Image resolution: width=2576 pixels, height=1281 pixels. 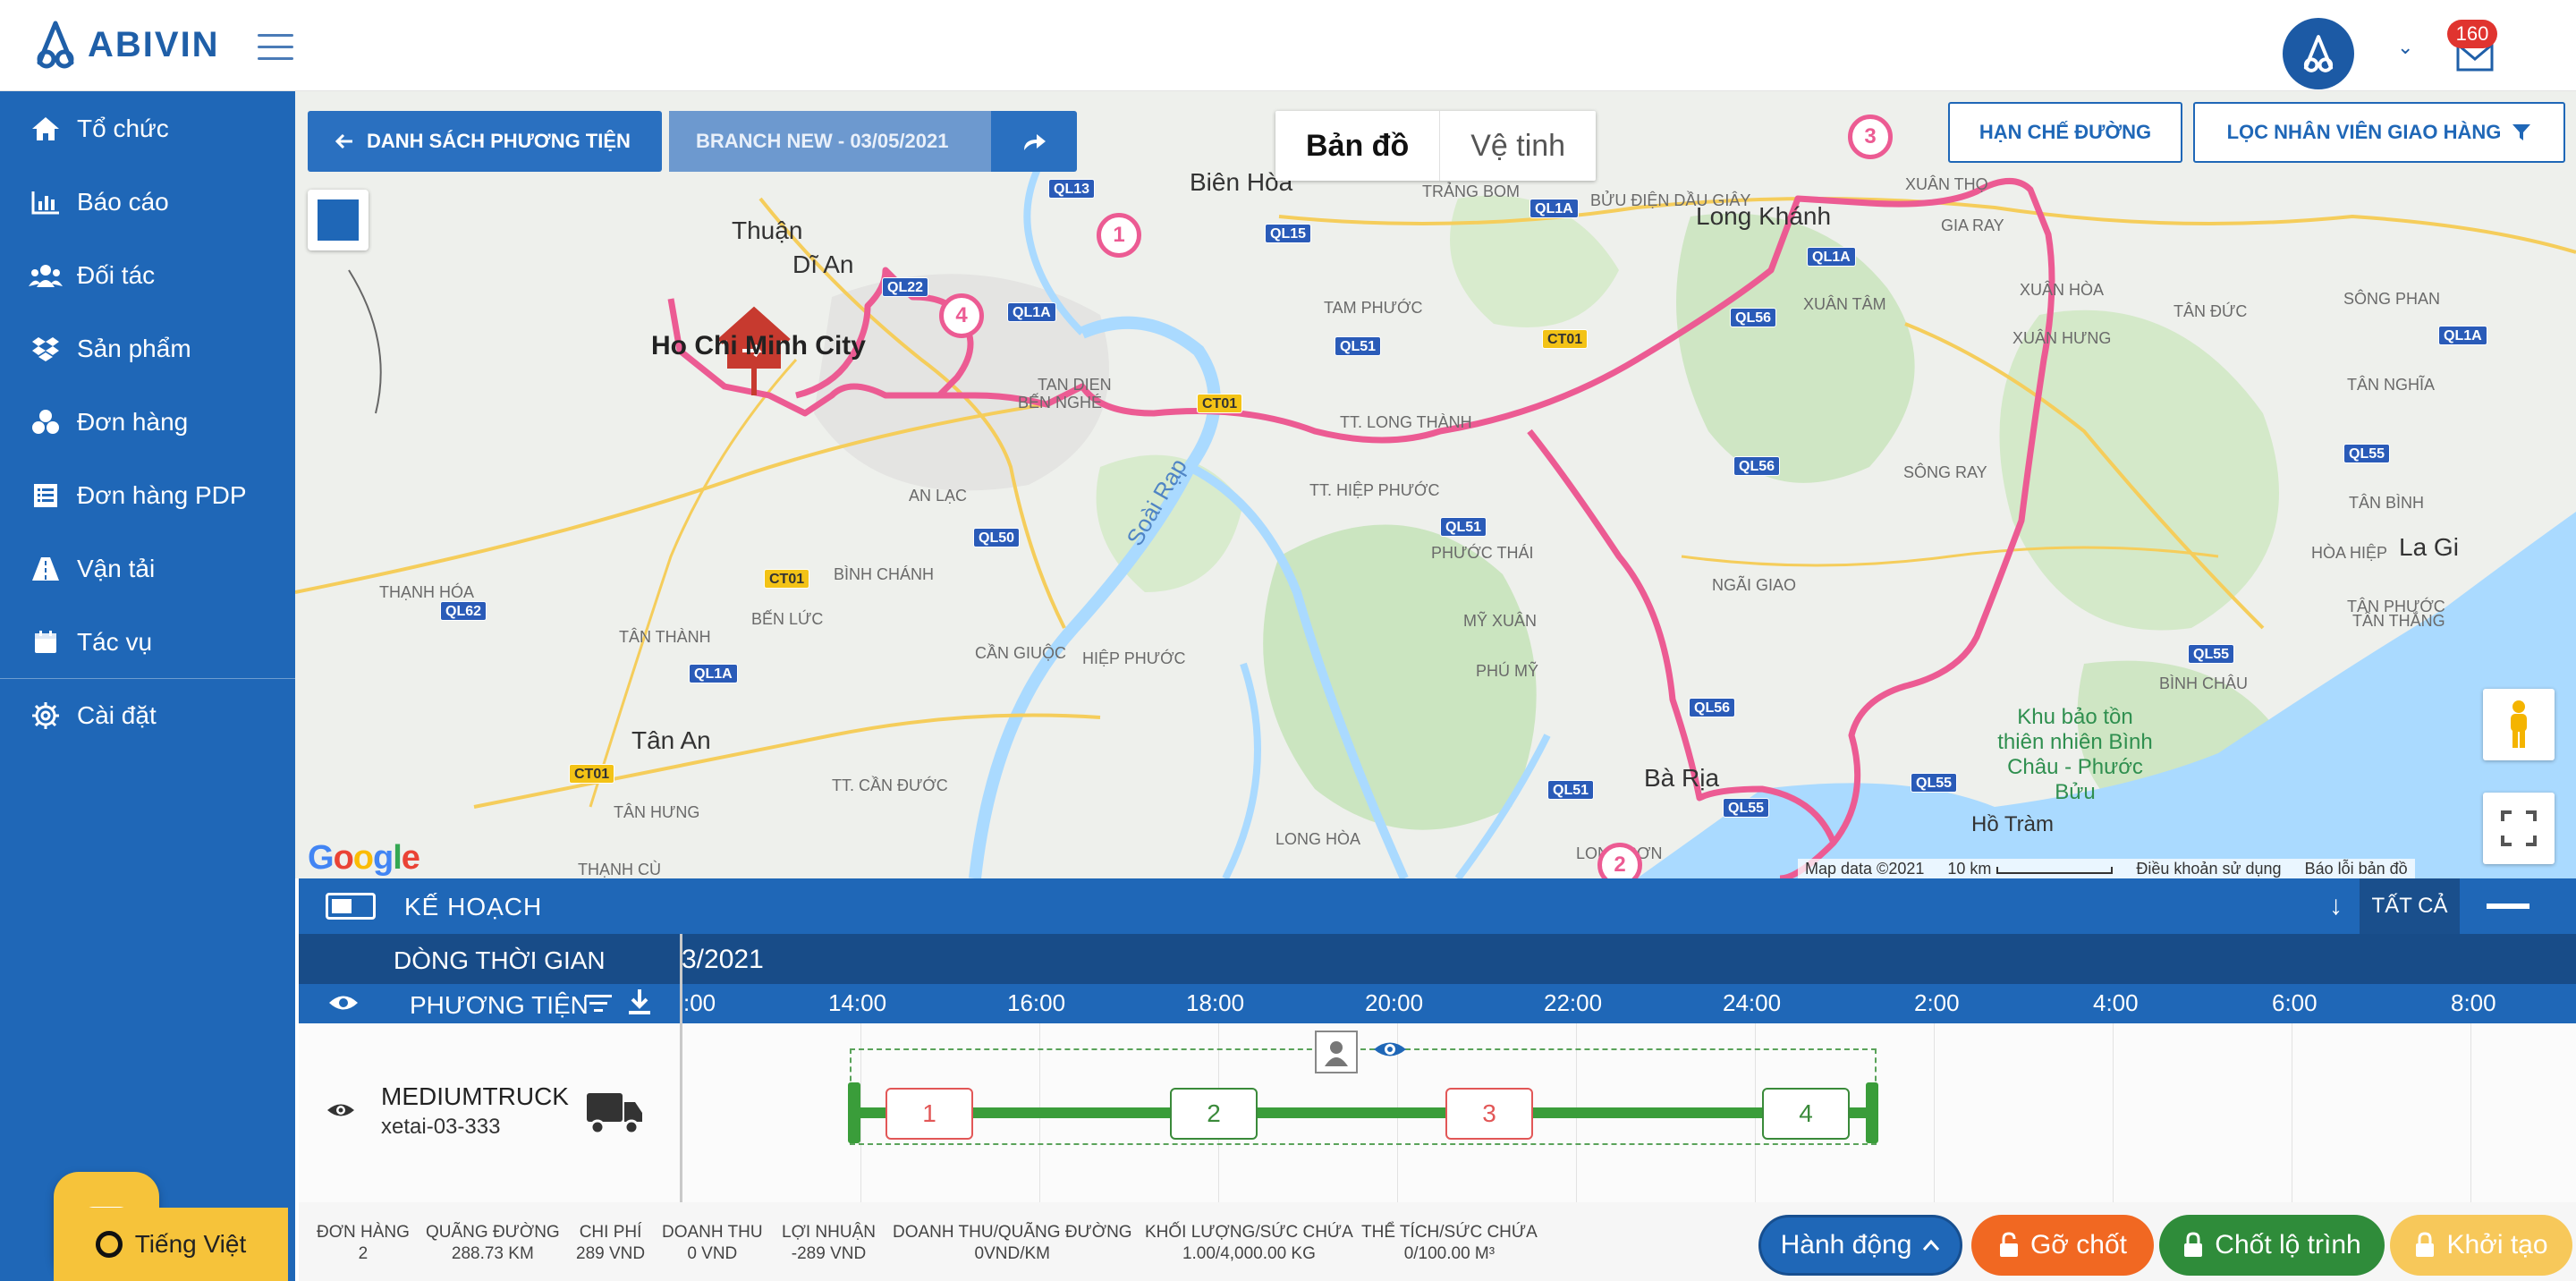 What do you see at coordinates (115, 642) in the screenshot?
I see `sidebar-item-label: Tác vụ` at bounding box center [115, 642].